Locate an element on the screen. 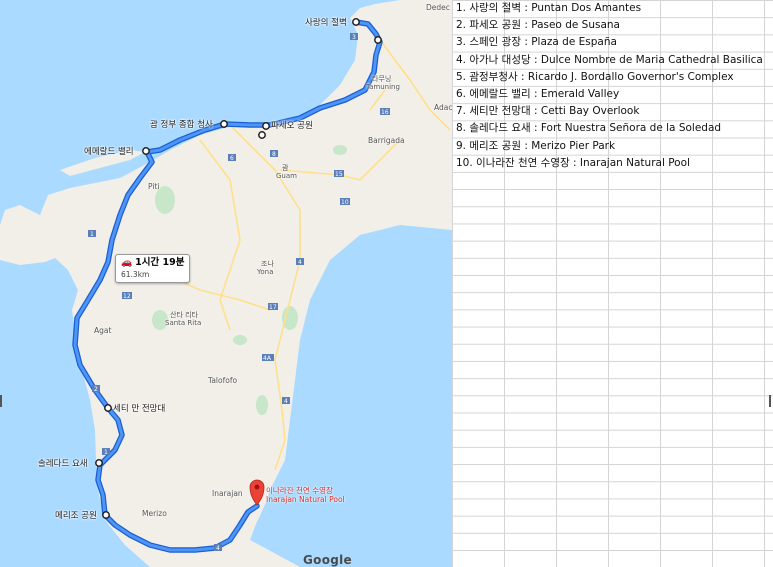 The width and height of the screenshot is (773, 567). svg-text: 16 is located at coordinates (385, 112).